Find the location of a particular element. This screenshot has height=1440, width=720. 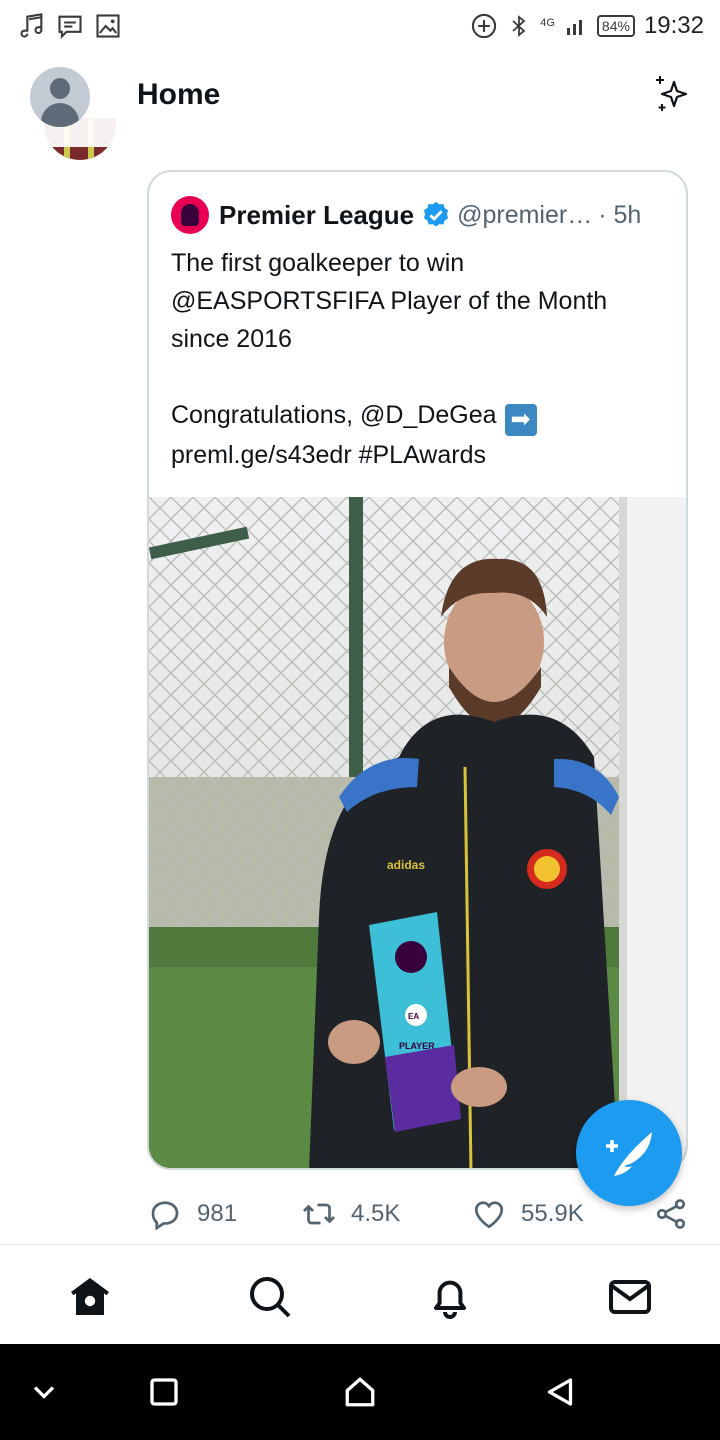

compose-feather-icon is located at coordinates (629, 1154).